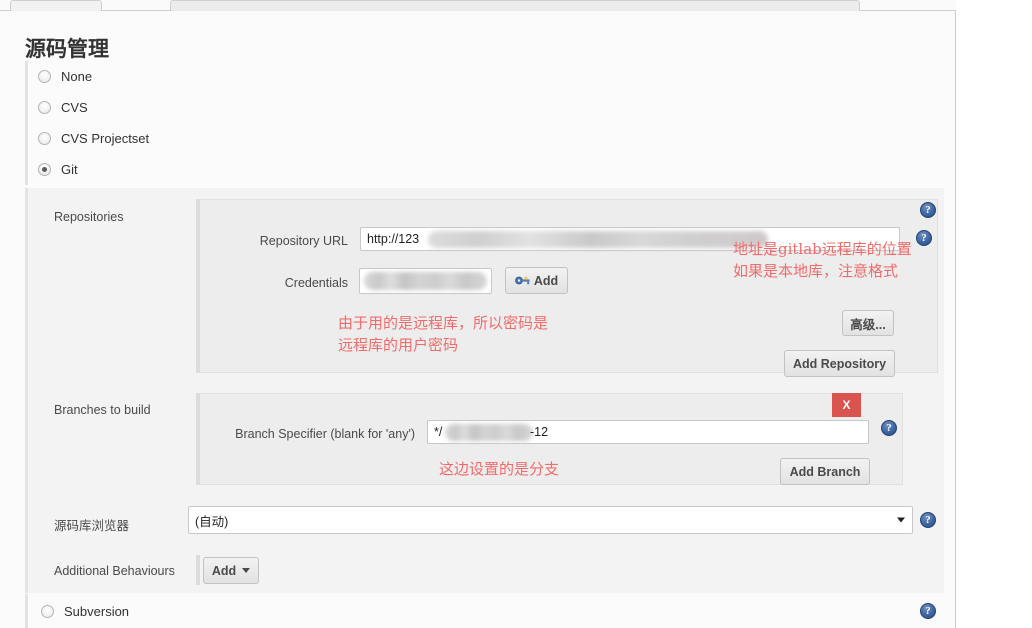 This screenshot has height=628, width=1032. I want to click on help-icon-repository-url: ?, so click(924, 238).